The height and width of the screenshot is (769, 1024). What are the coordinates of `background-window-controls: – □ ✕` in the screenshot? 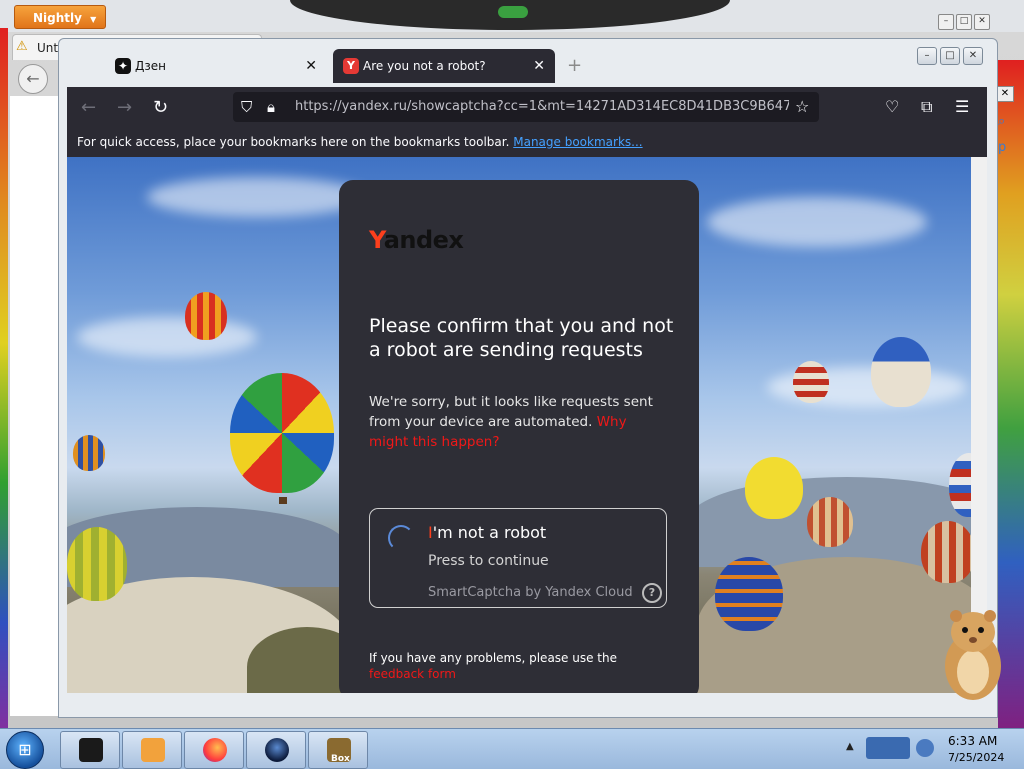 It's located at (964, 22).